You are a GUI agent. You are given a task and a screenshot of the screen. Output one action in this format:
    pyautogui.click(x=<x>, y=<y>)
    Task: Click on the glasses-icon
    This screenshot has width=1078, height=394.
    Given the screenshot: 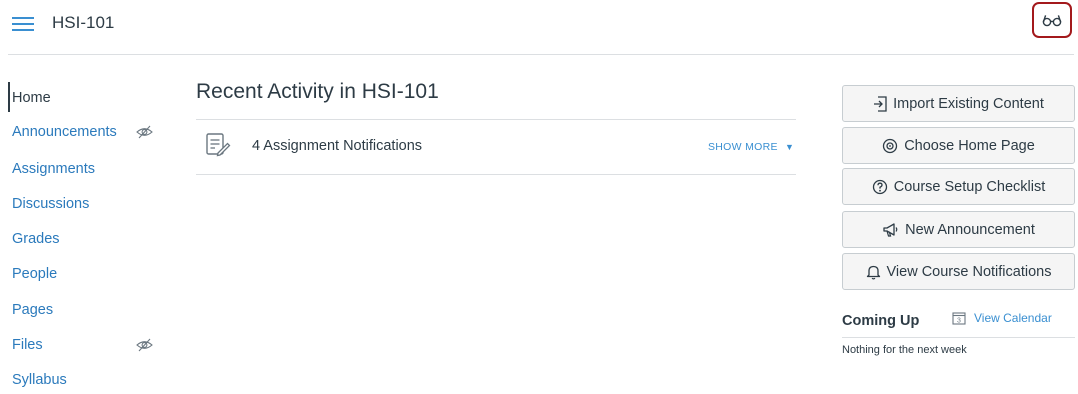 What is the action you would take?
    pyautogui.click(x=1052, y=21)
    